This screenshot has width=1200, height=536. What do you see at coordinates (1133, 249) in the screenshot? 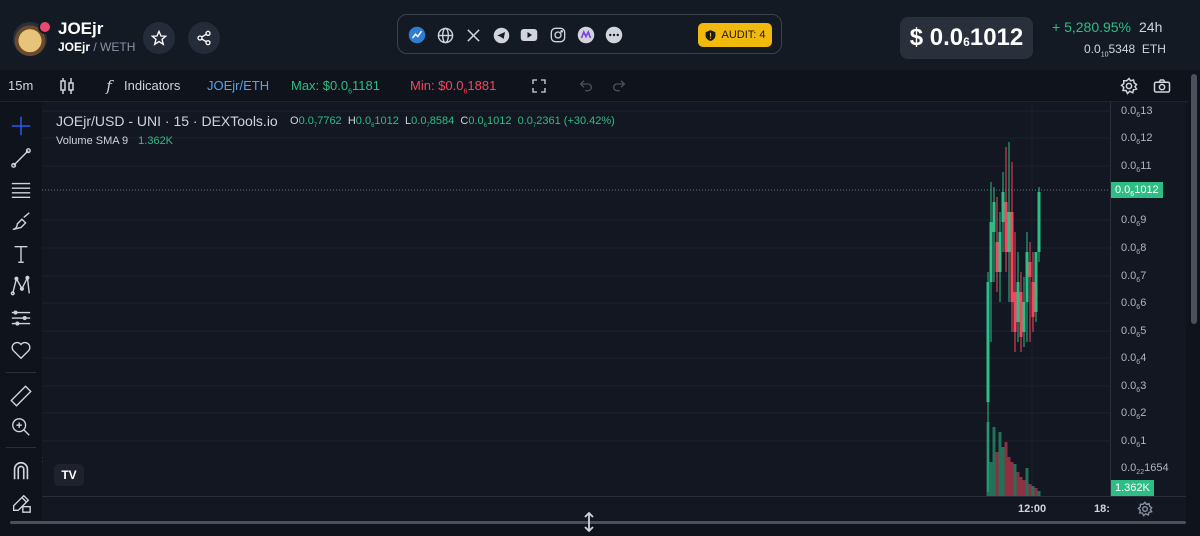
I see `price-axis-label: 0.068` at bounding box center [1133, 249].